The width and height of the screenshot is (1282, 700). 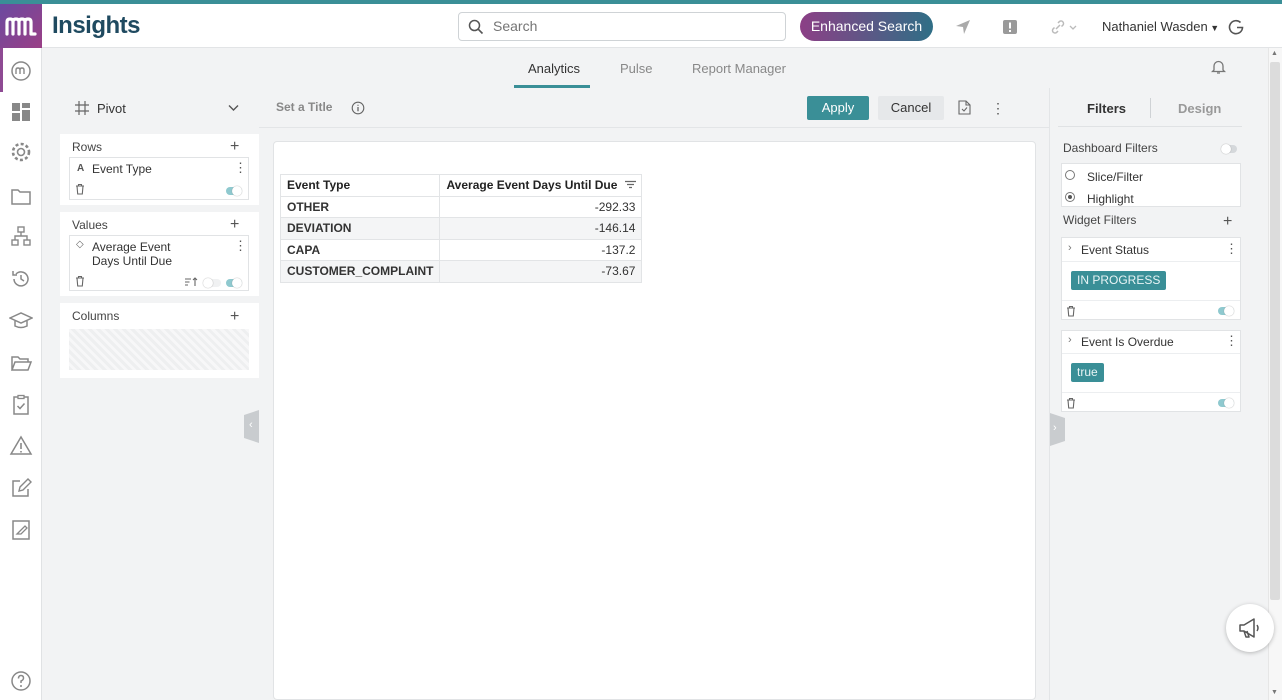 What do you see at coordinates (21, 236) in the screenshot?
I see `org-chart-icon` at bounding box center [21, 236].